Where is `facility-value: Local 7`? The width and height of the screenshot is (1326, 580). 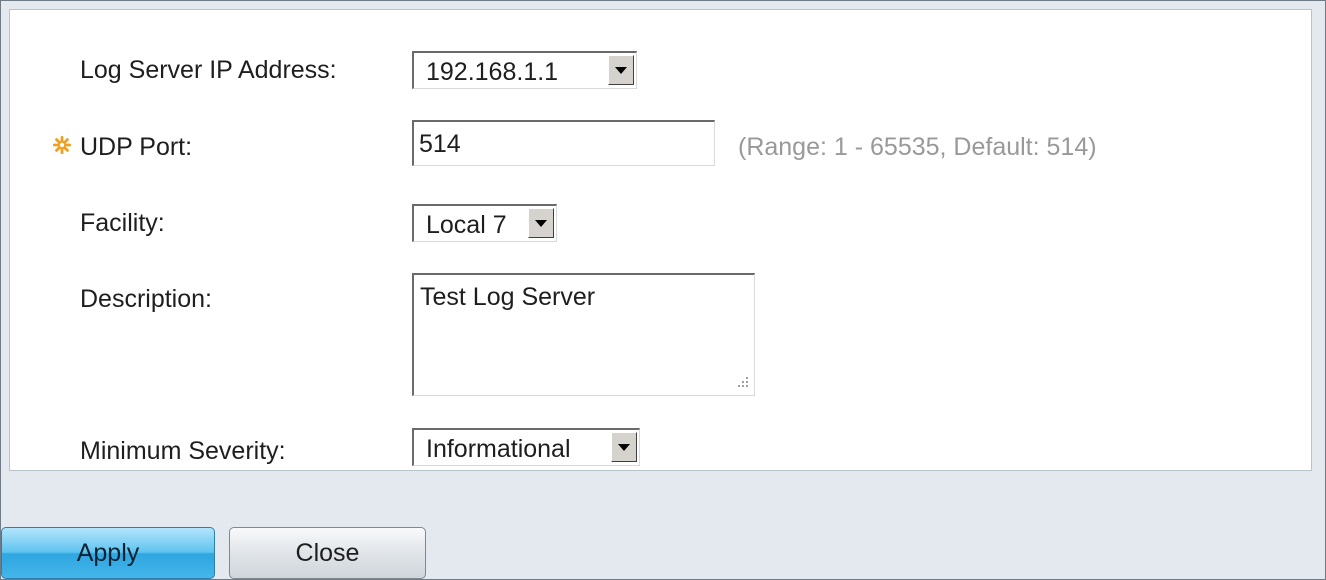 facility-value: Local 7 is located at coordinates (466, 225).